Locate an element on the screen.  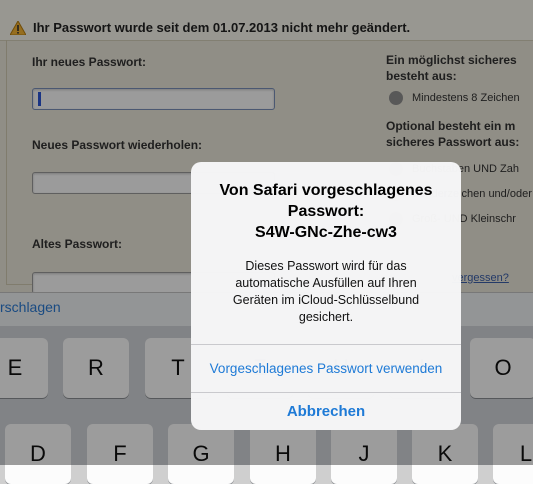
use-suggested-password-button: Vorgeschlagenes Passwort verwenden is located at coordinates (326, 368).